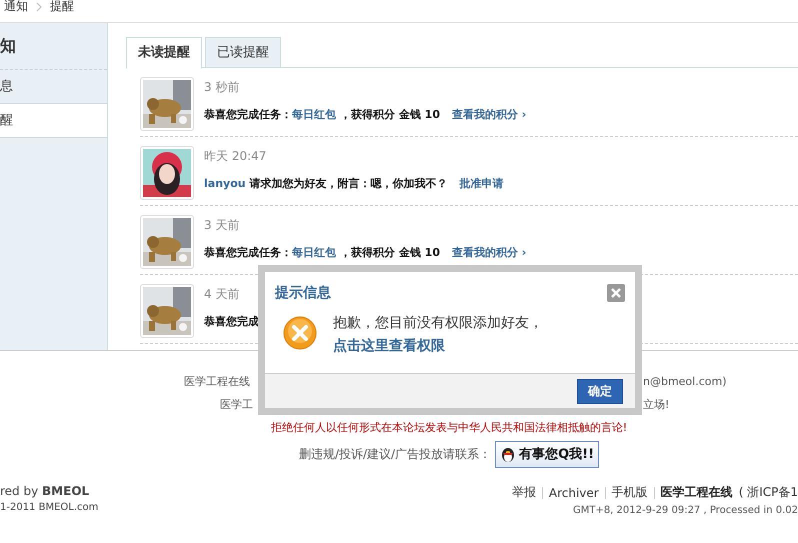 The image size is (798, 543). Describe the element at coordinates (236, 156) in the screenshot. I see `notice-time: 昨天 20:47` at that location.